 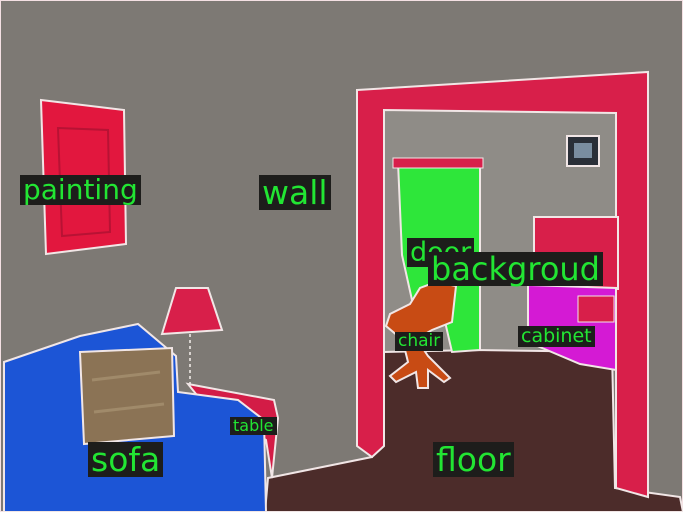 I want to click on floor-label: floor, so click(x=473, y=459).